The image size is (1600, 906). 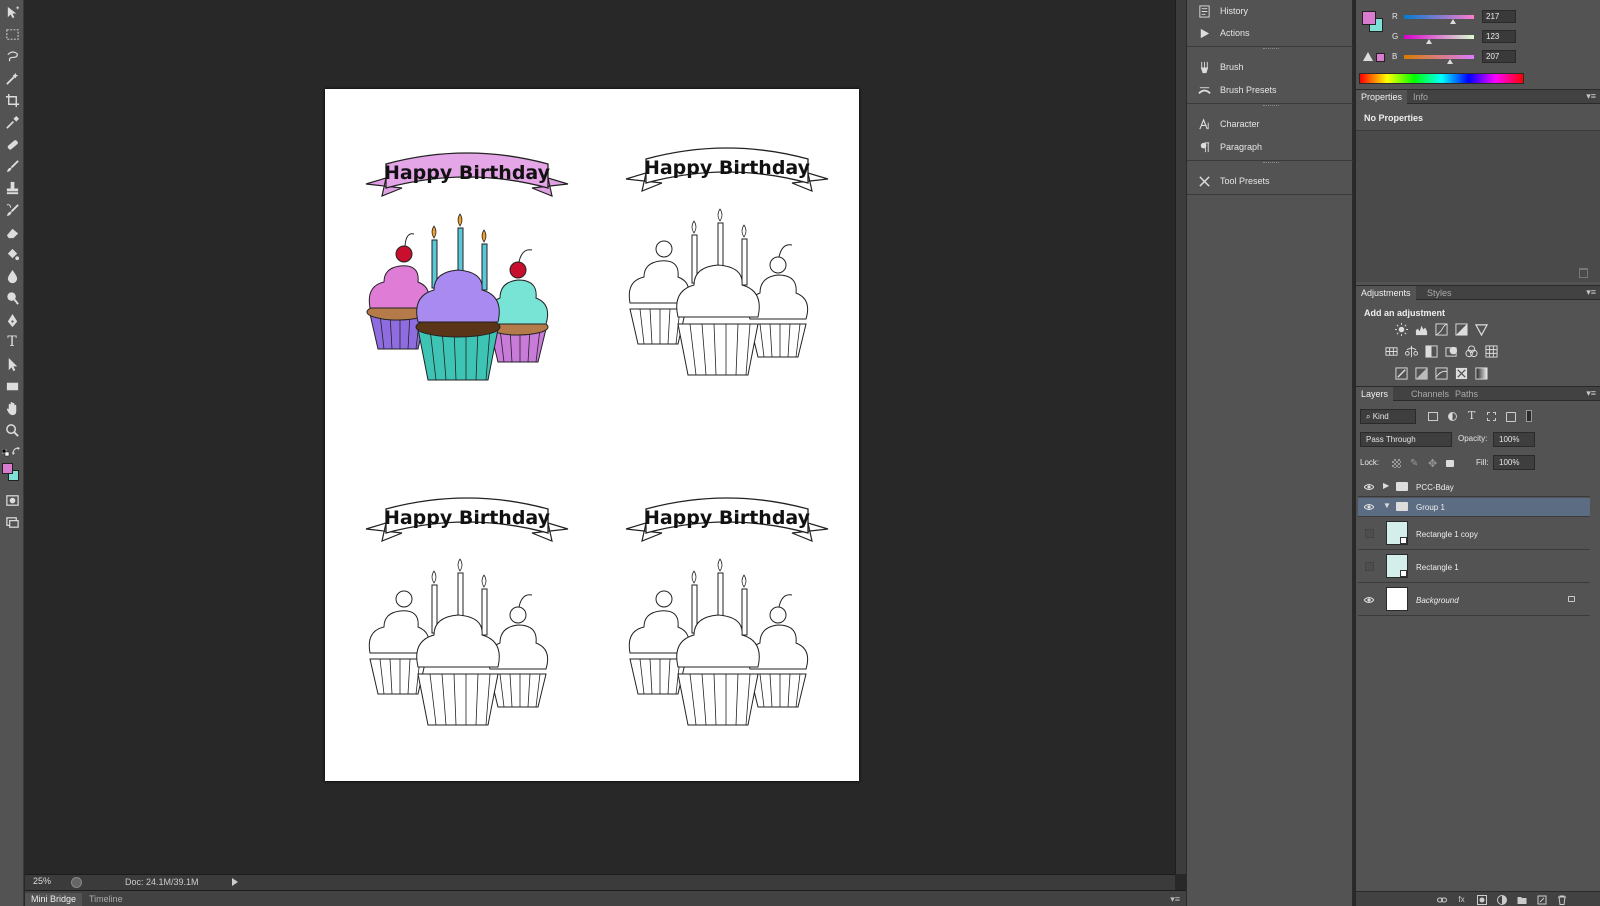 What do you see at coordinates (1591, 292) in the screenshot?
I see `adjustments-panel-menu-icon: ▾≡` at bounding box center [1591, 292].